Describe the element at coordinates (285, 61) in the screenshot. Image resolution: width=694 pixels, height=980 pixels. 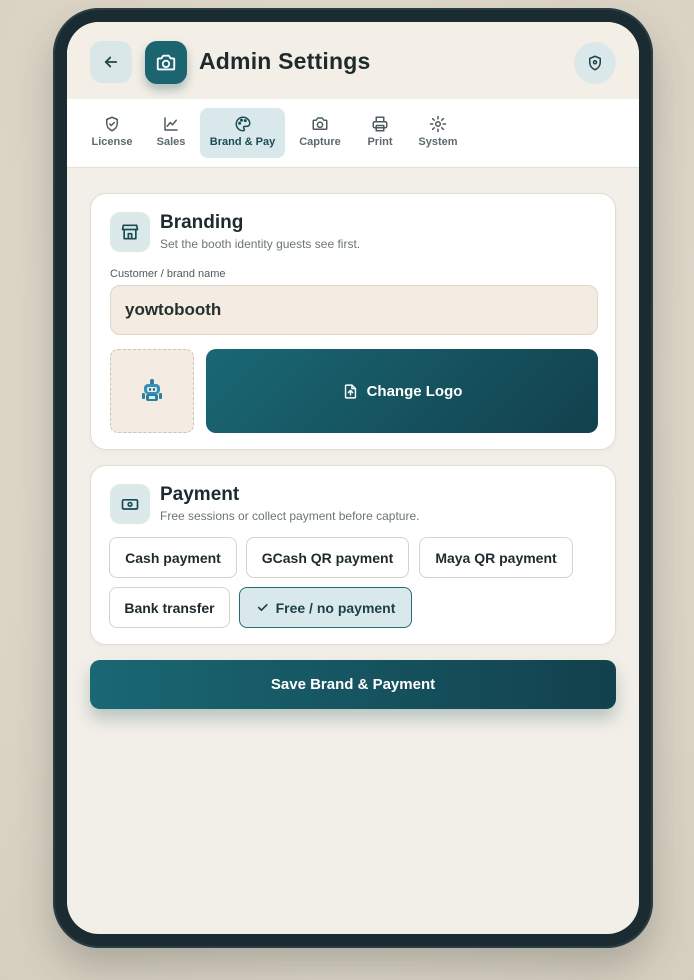
I see `page-title: Admin Settings` at that location.